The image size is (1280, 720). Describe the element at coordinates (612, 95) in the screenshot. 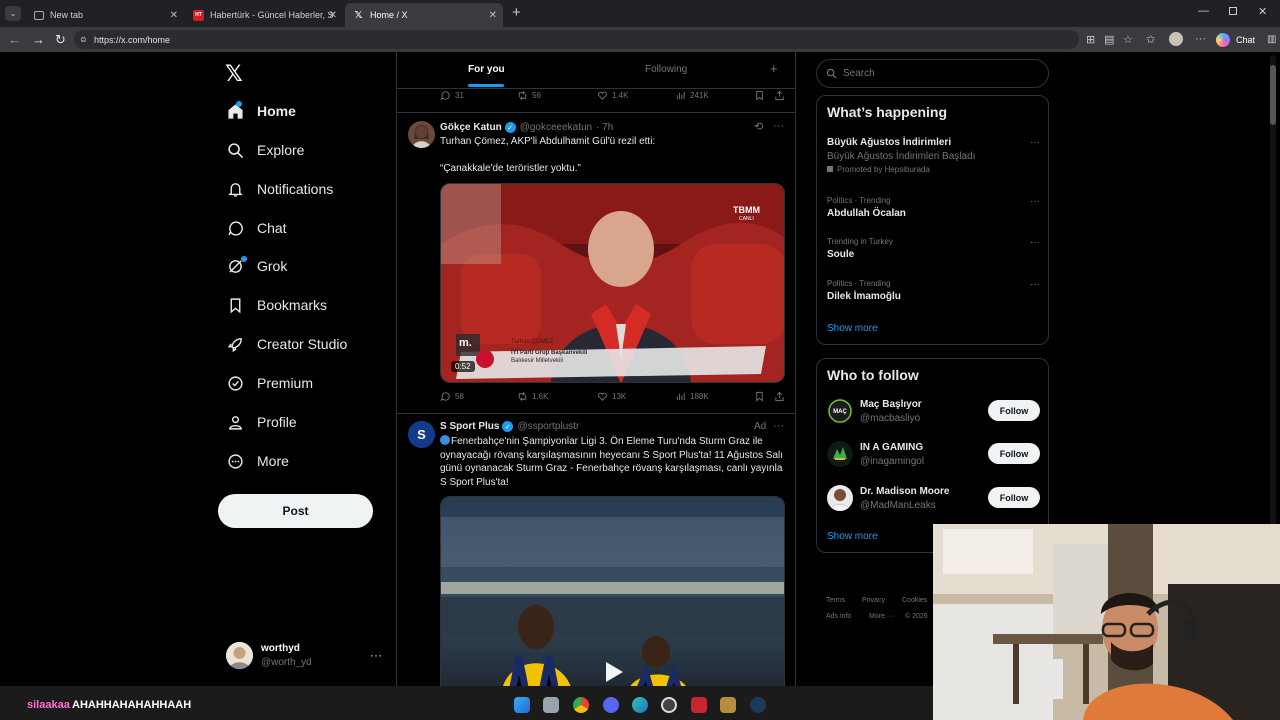

I see `like-button: 1.4K` at that location.